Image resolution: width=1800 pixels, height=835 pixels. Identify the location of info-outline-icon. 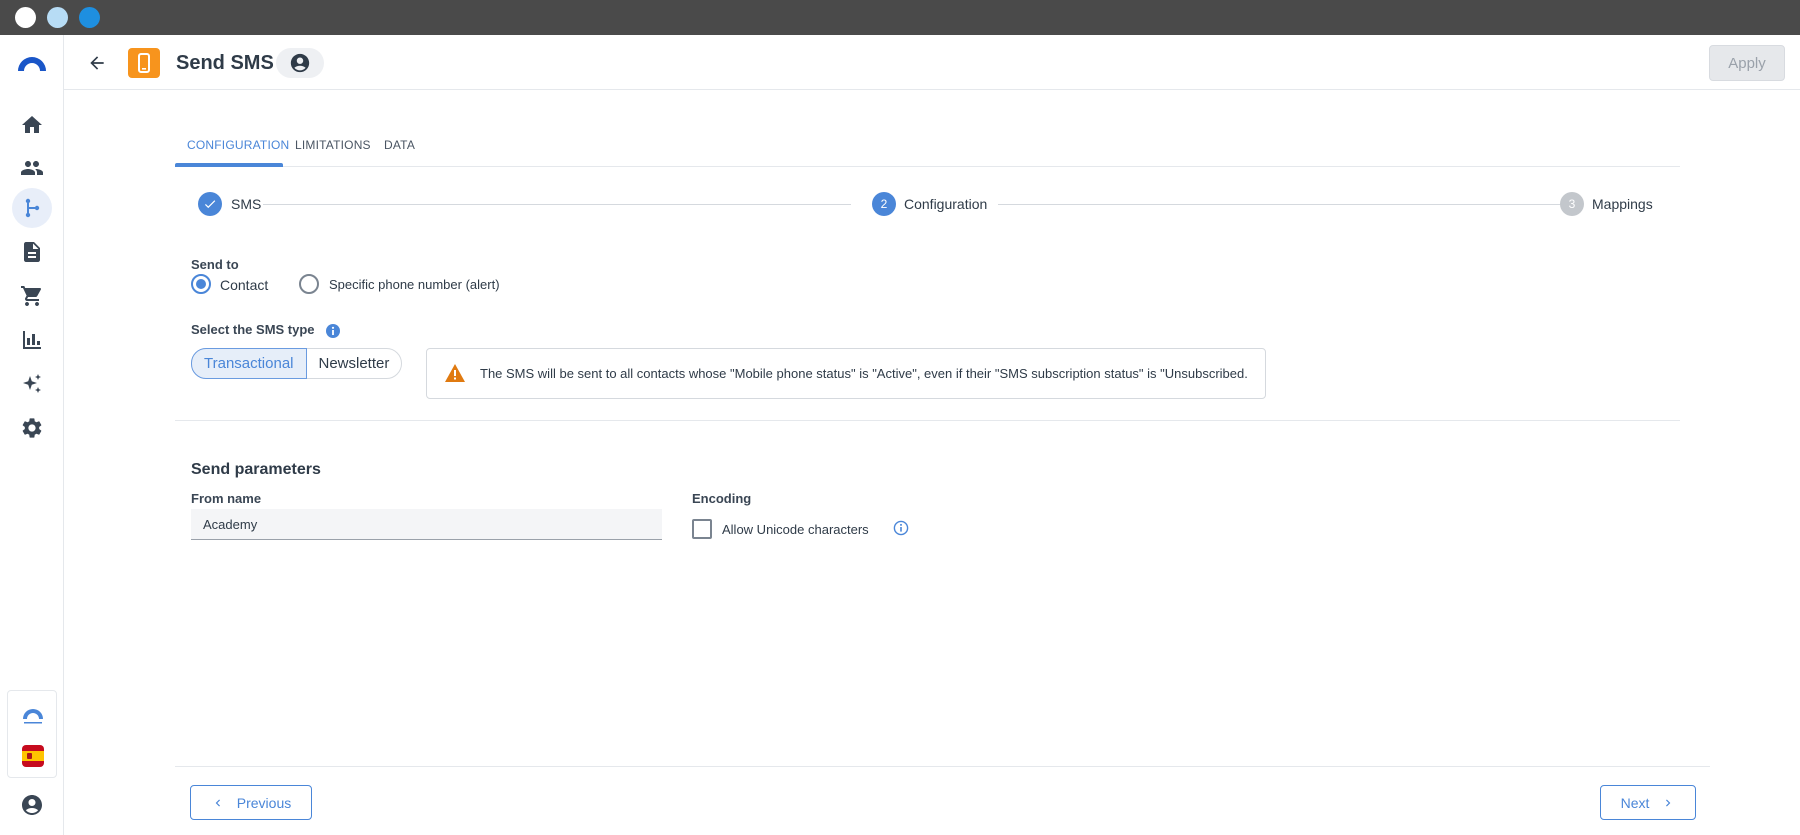
(901, 528).